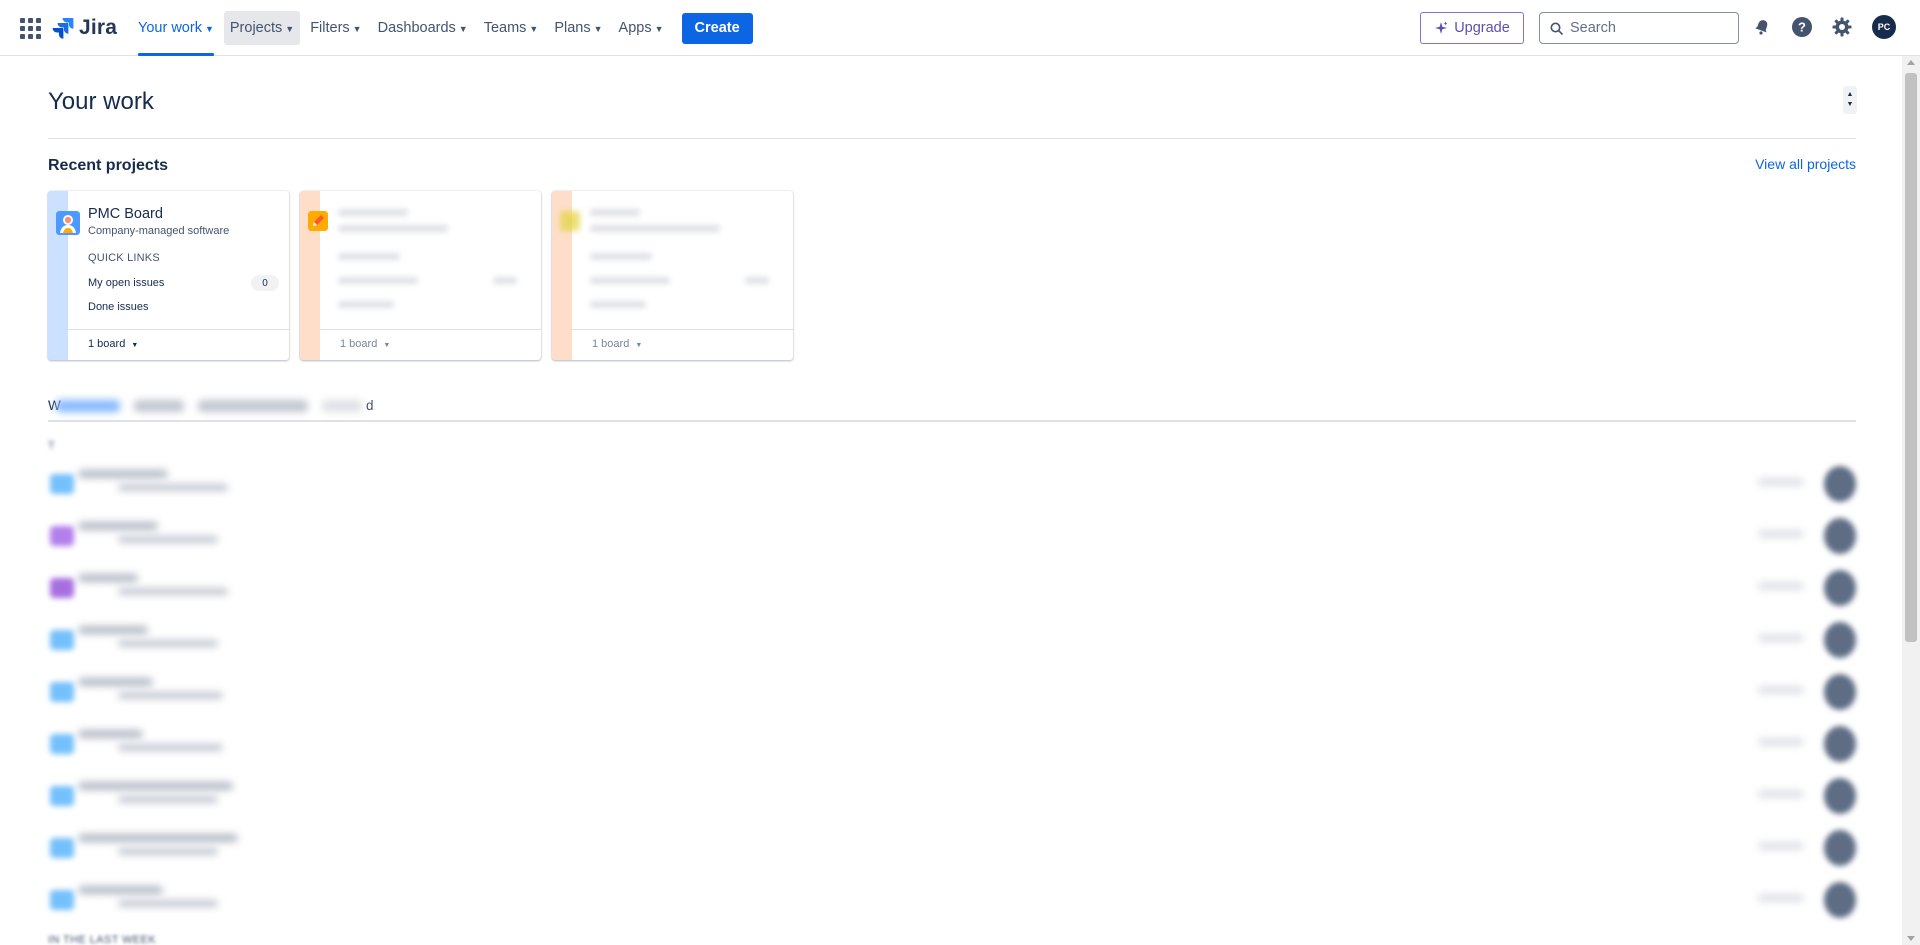 The width and height of the screenshot is (1920, 945). What do you see at coordinates (416, 28) in the screenshot?
I see `nav-dashboards-label: Dashboards` at bounding box center [416, 28].